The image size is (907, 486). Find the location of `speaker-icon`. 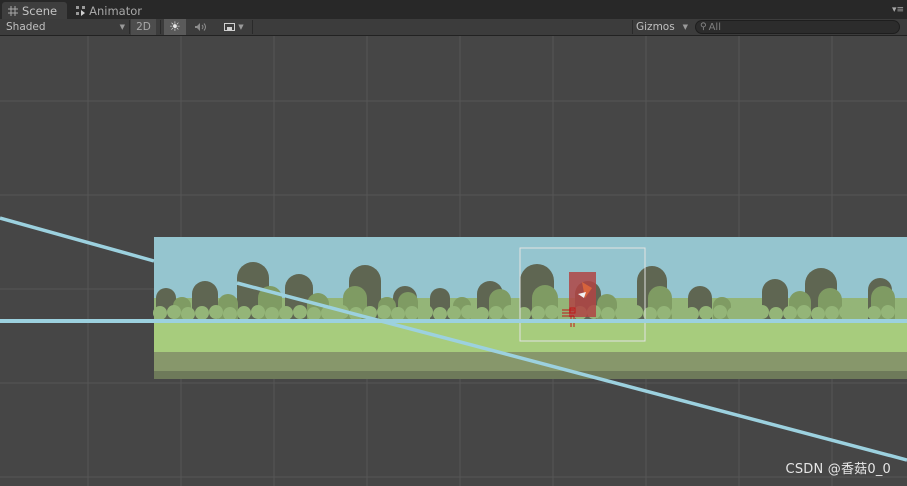

speaker-icon is located at coordinates (200, 27).